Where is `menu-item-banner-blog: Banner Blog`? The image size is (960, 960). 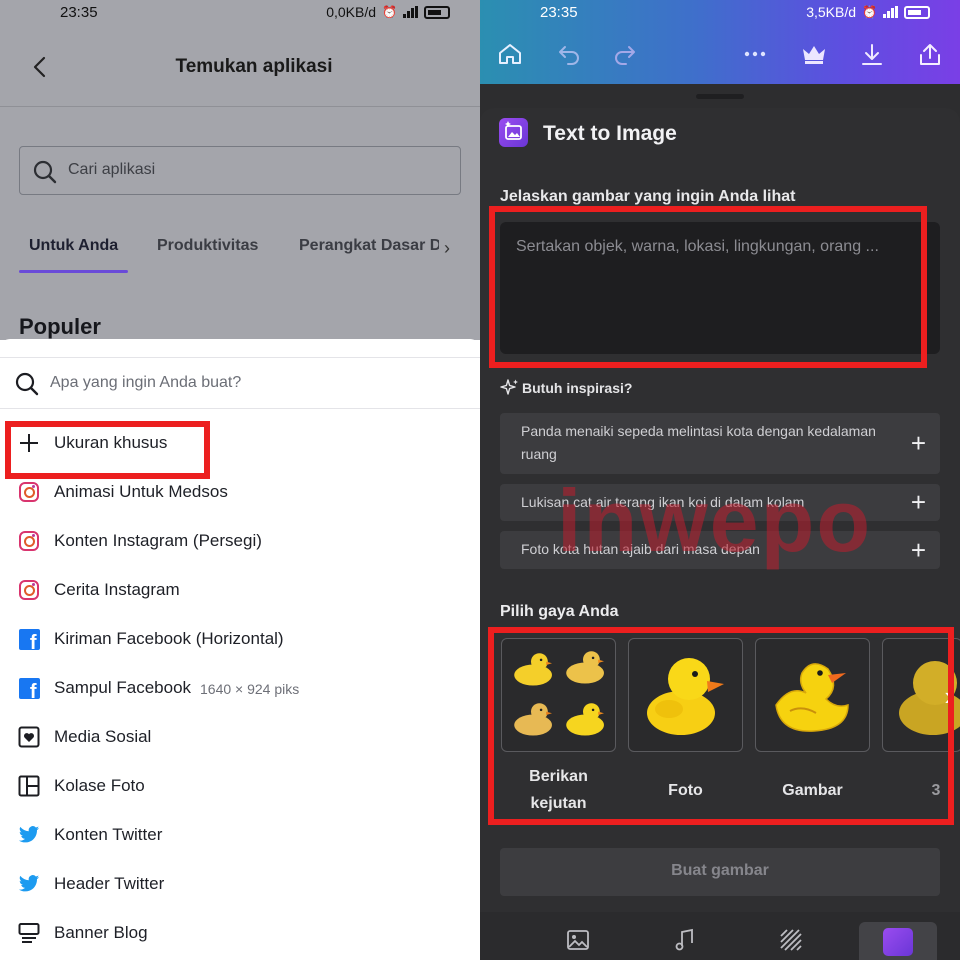
menu-item-banner-blog: Banner Blog is located at coordinates (240, 933).